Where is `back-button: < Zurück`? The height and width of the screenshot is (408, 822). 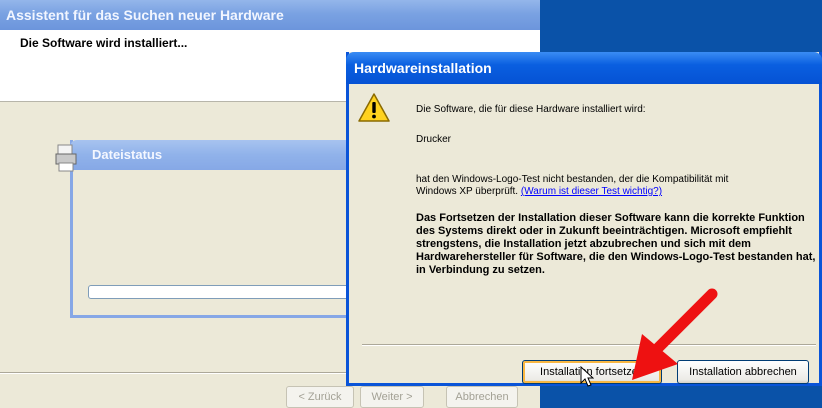
back-button: < Zurück is located at coordinates (320, 397).